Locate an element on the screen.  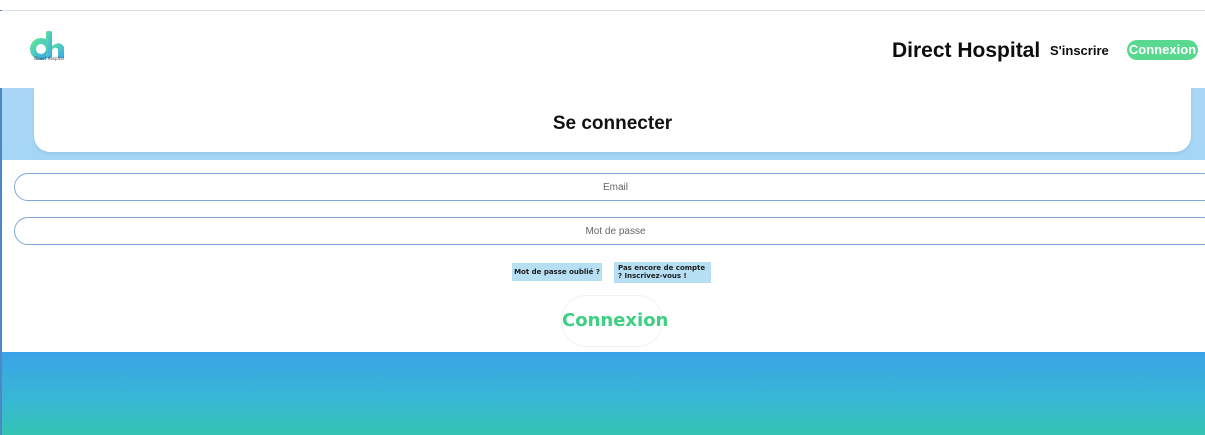
register-link: Pas encore de compte ? Inscrivez-vous ! is located at coordinates (662, 272).